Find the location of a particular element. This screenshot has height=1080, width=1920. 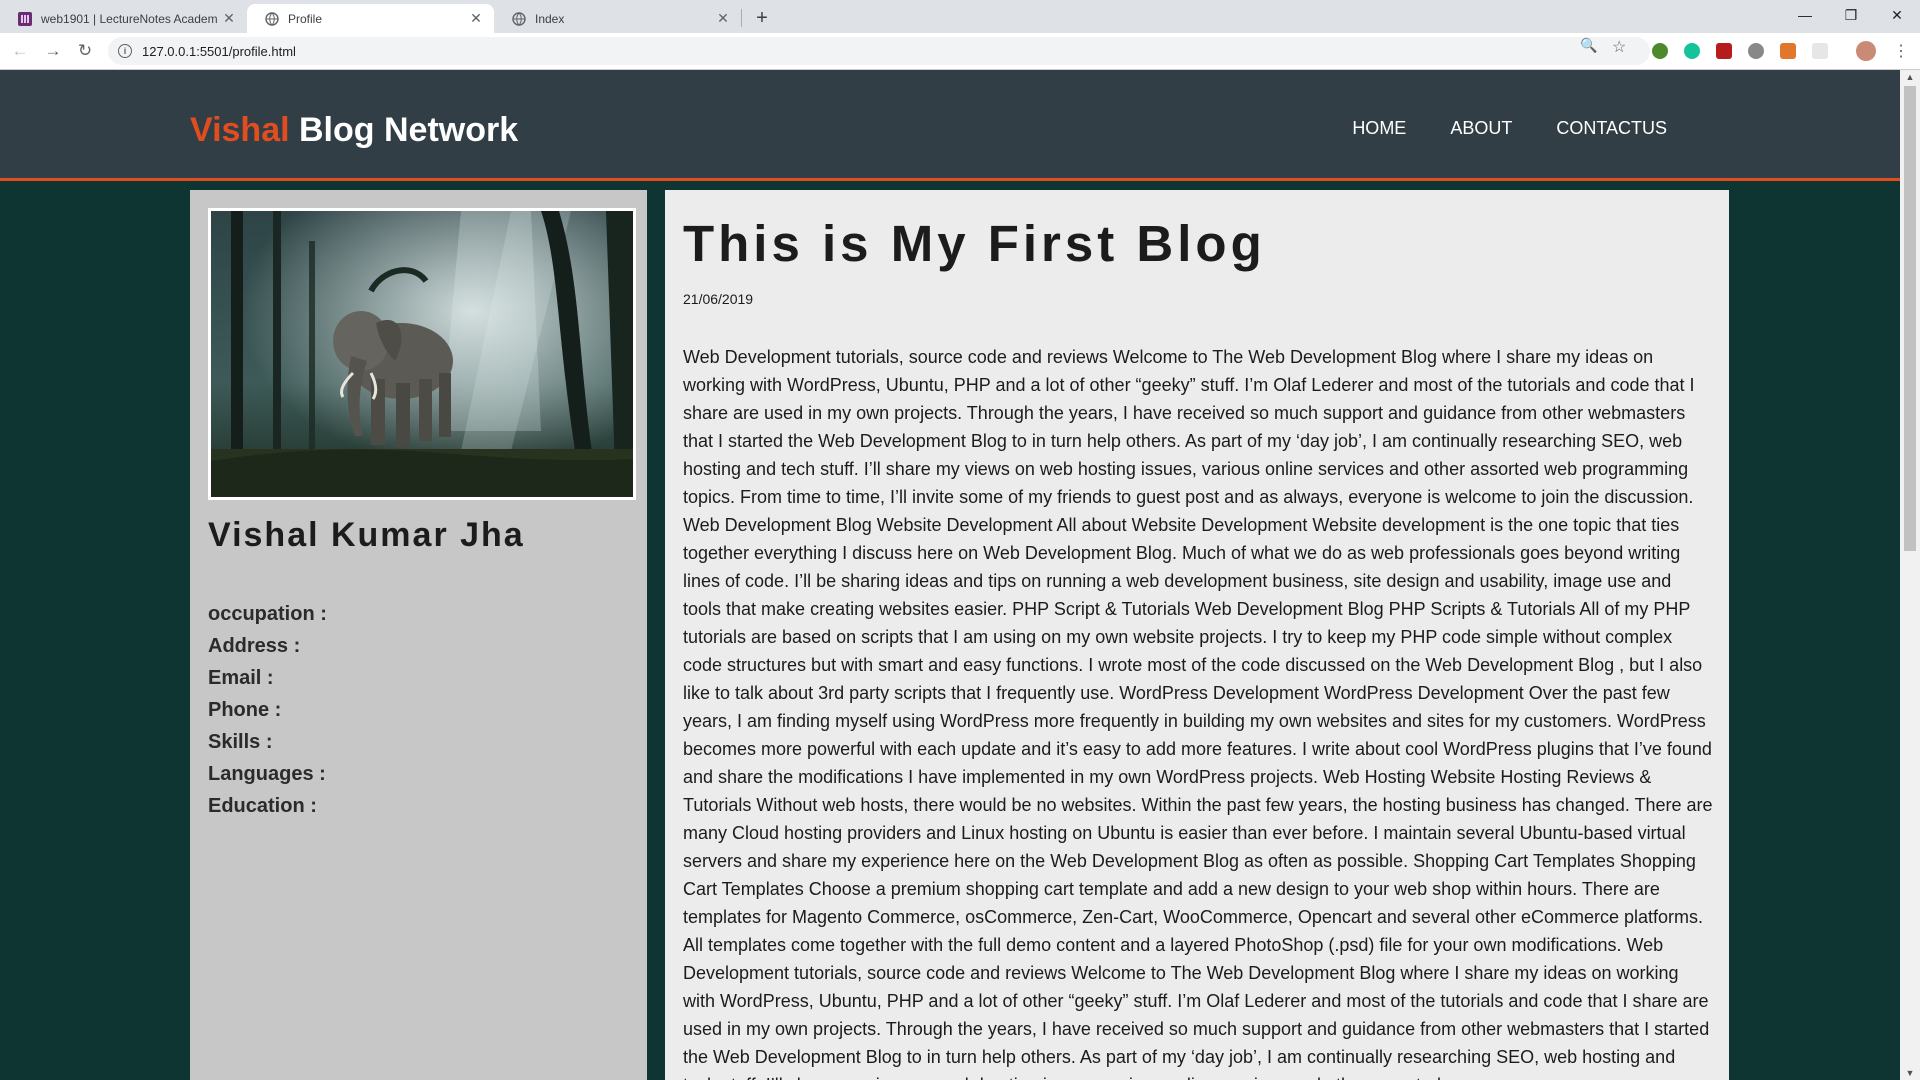

profile-avatar is located at coordinates (1866, 51).